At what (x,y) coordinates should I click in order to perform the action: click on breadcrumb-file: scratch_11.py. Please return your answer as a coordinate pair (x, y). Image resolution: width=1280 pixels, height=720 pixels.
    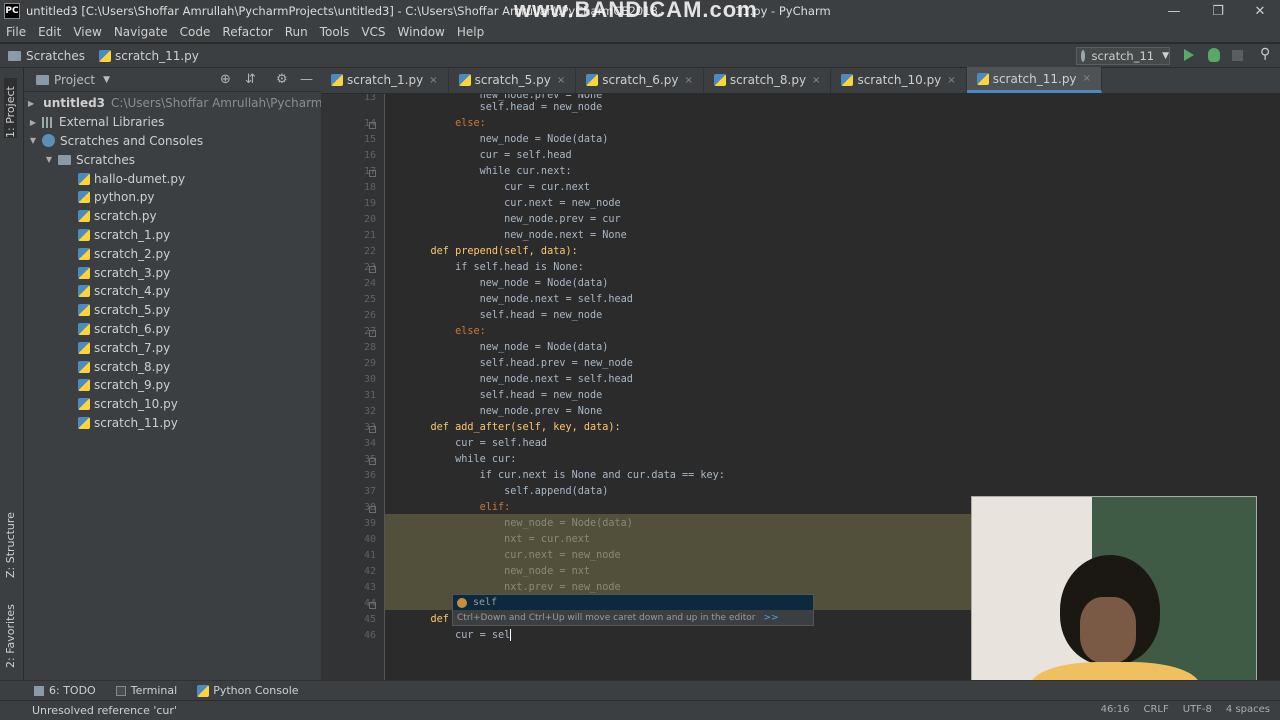
    Looking at the image, I should click on (149, 56).